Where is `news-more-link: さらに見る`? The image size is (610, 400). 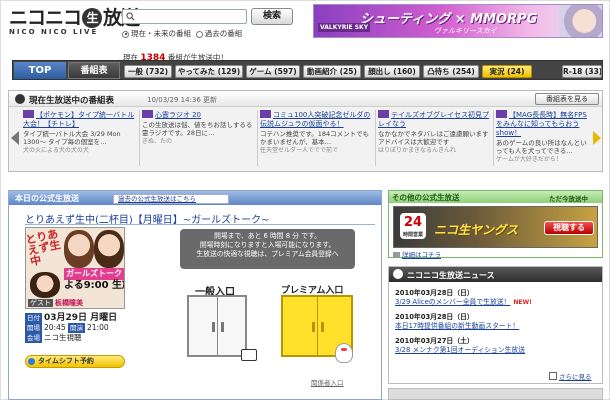 news-more-link: さらに見る is located at coordinates (570, 376).